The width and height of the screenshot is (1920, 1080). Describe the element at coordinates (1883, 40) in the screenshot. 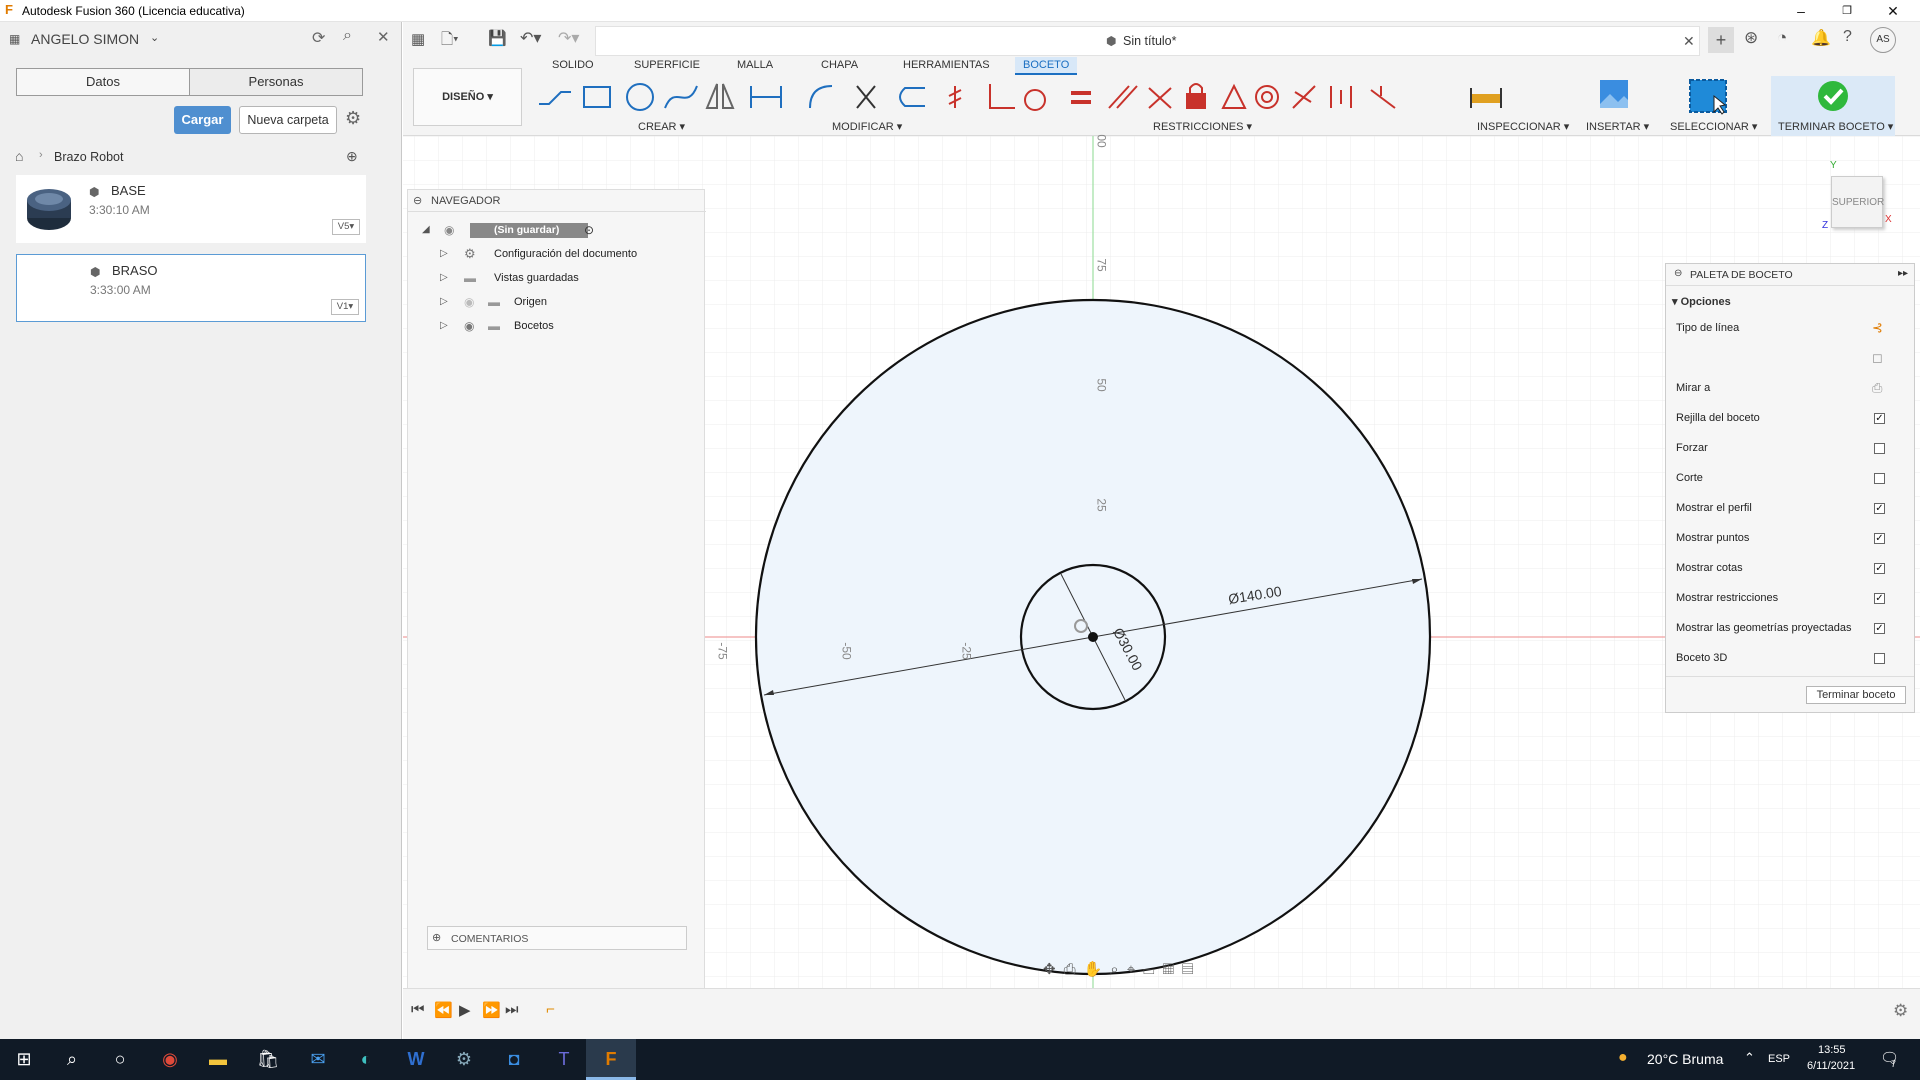

I see `avatar: AS` at that location.